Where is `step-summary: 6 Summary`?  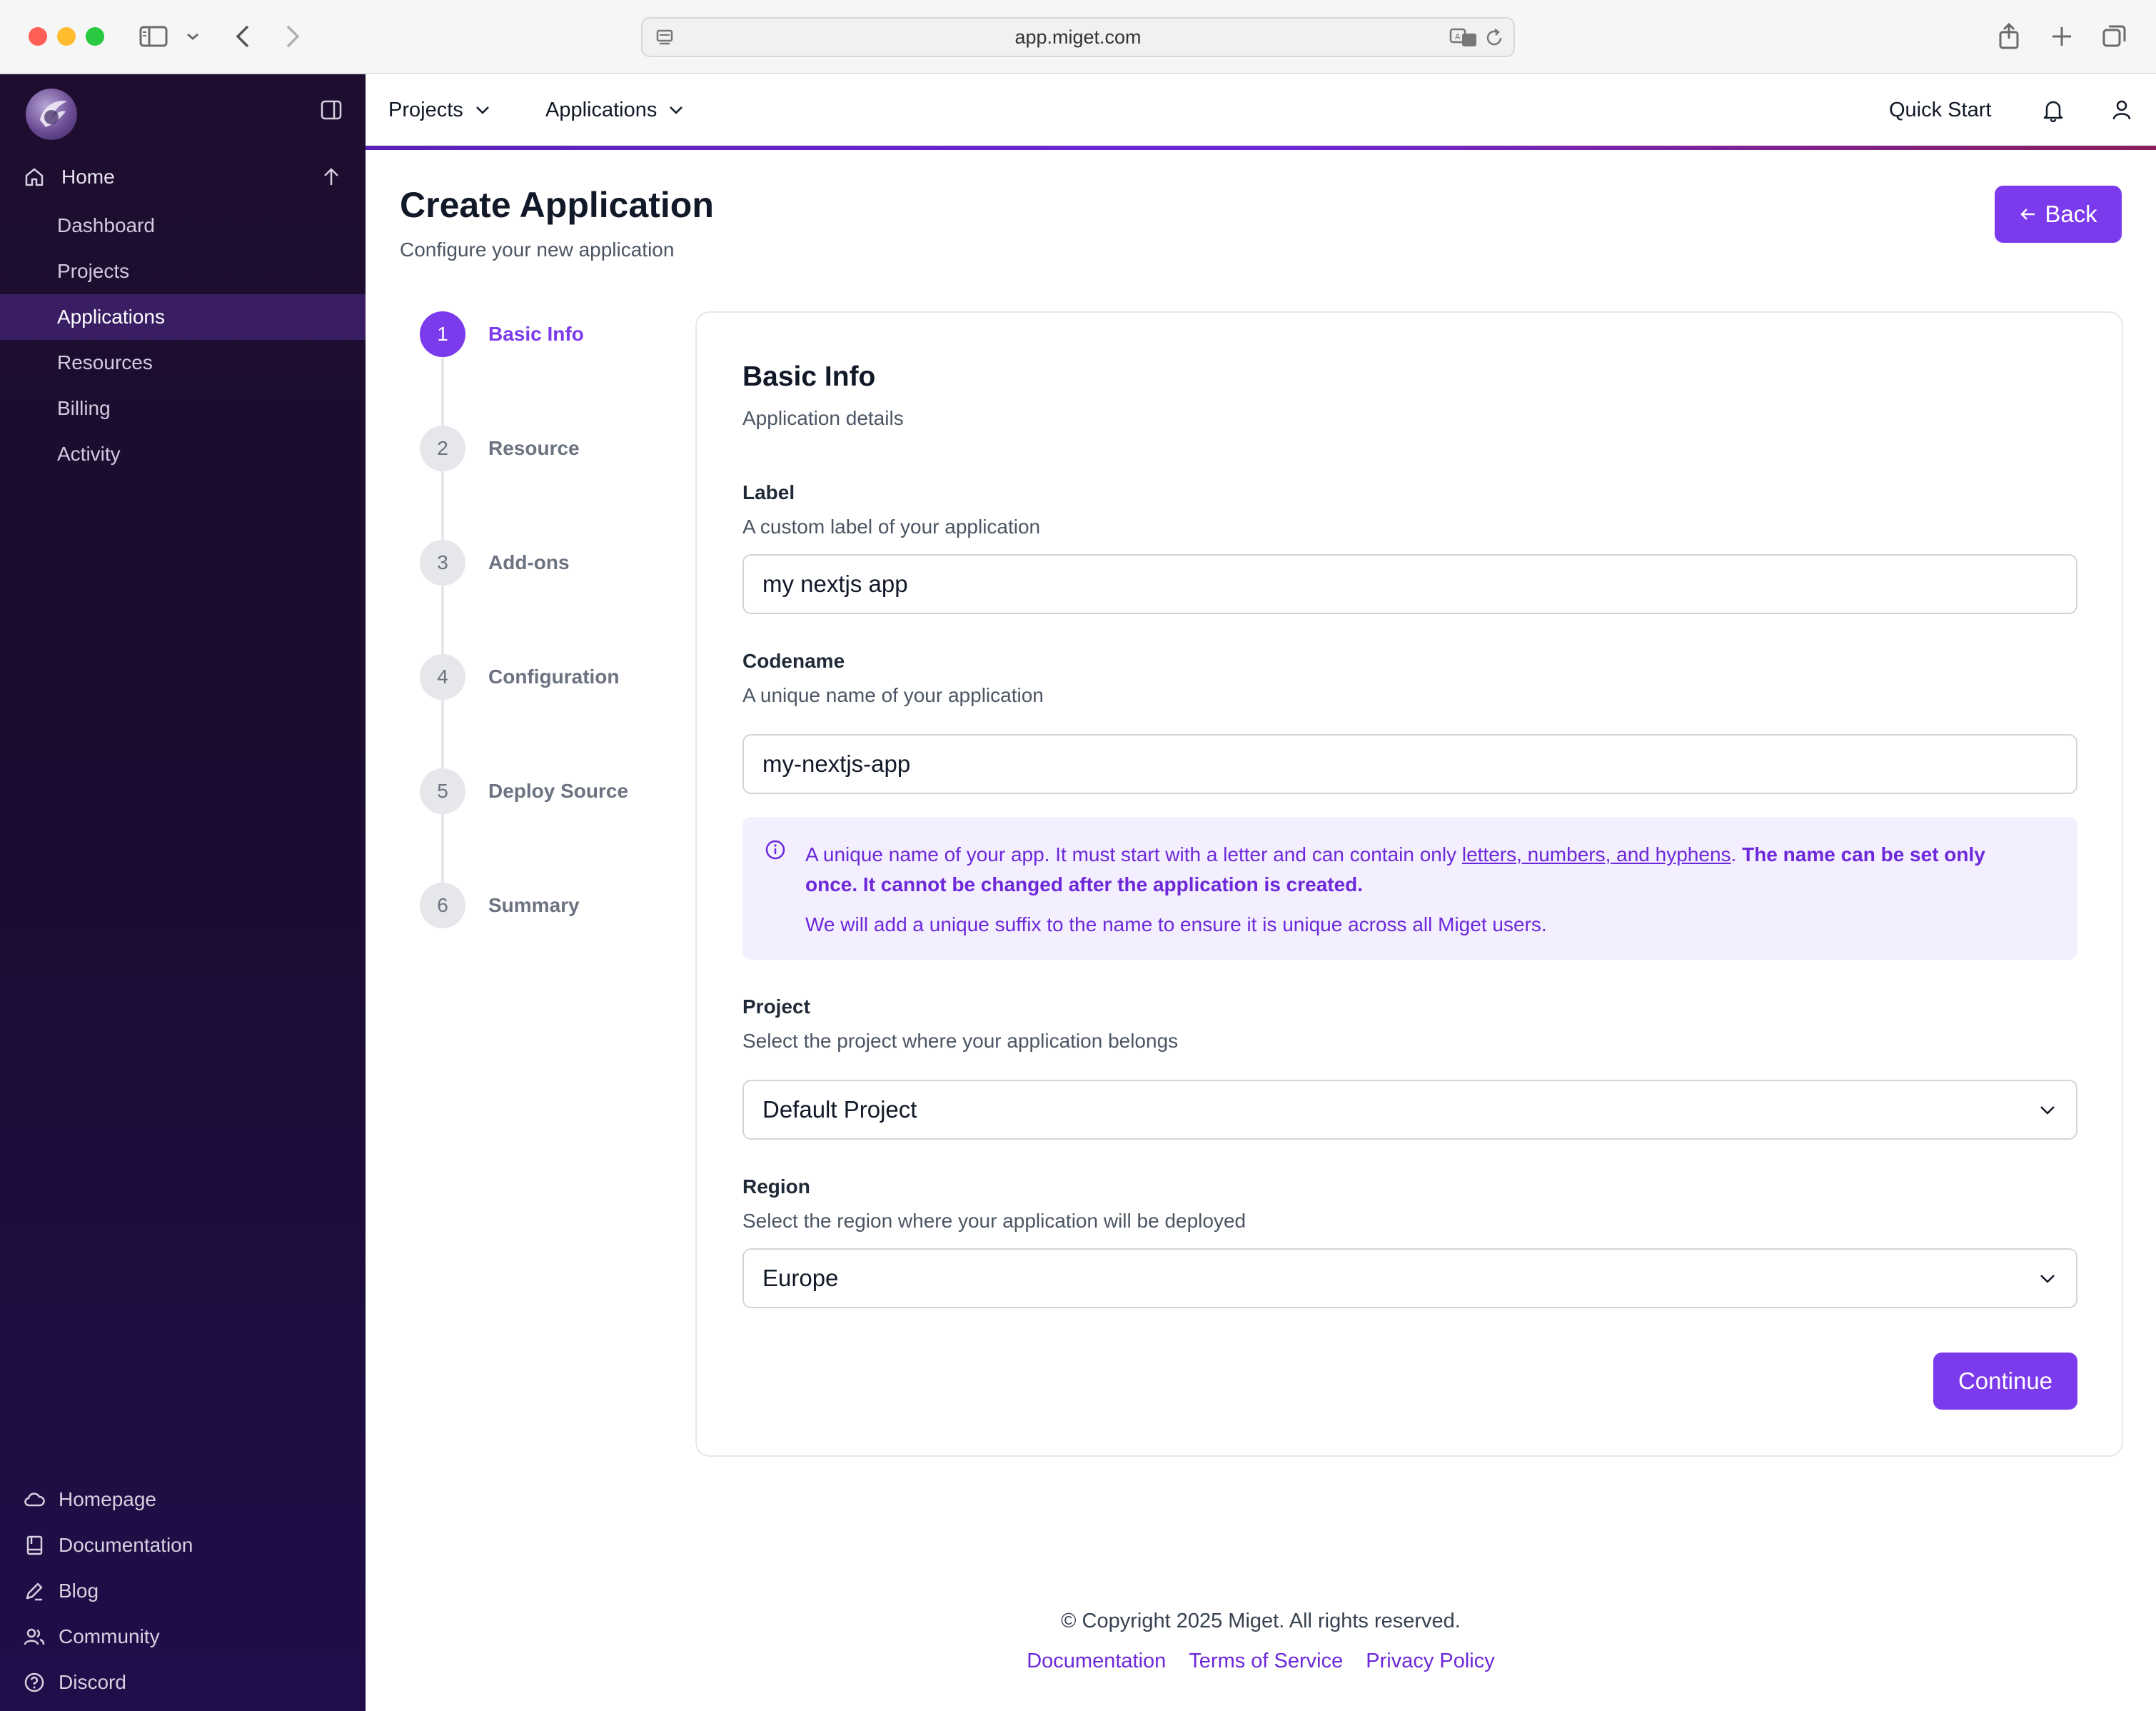 step-summary: 6 Summary is located at coordinates (563, 906).